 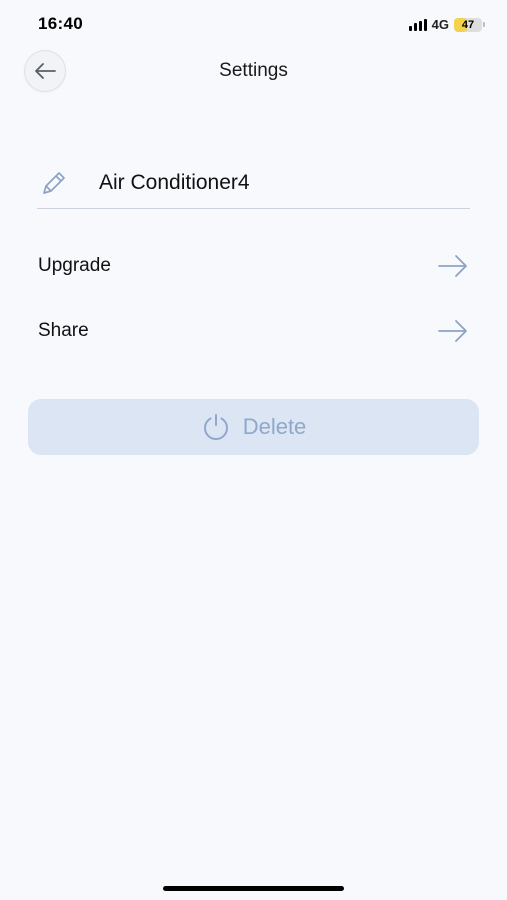 I want to click on pencil-icon, so click(x=54, y=183).